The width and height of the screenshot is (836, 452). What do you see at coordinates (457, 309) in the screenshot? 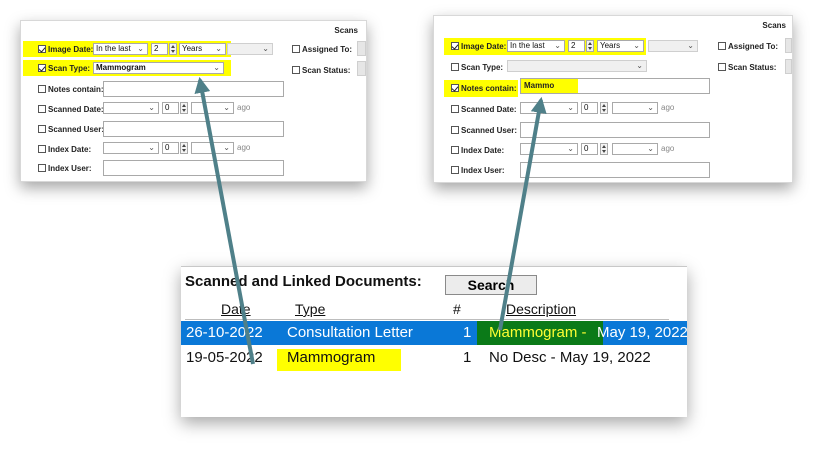
I see `column-header-num: #` at bounding box center [457, 309].